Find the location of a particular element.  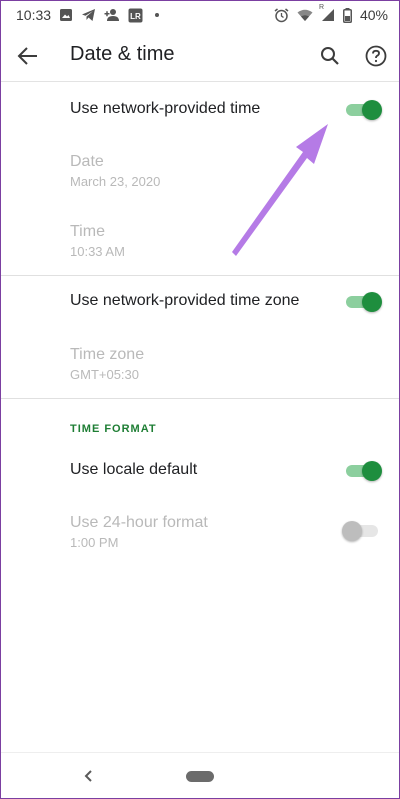

network-time-switch is located at coordinates (364, 109).